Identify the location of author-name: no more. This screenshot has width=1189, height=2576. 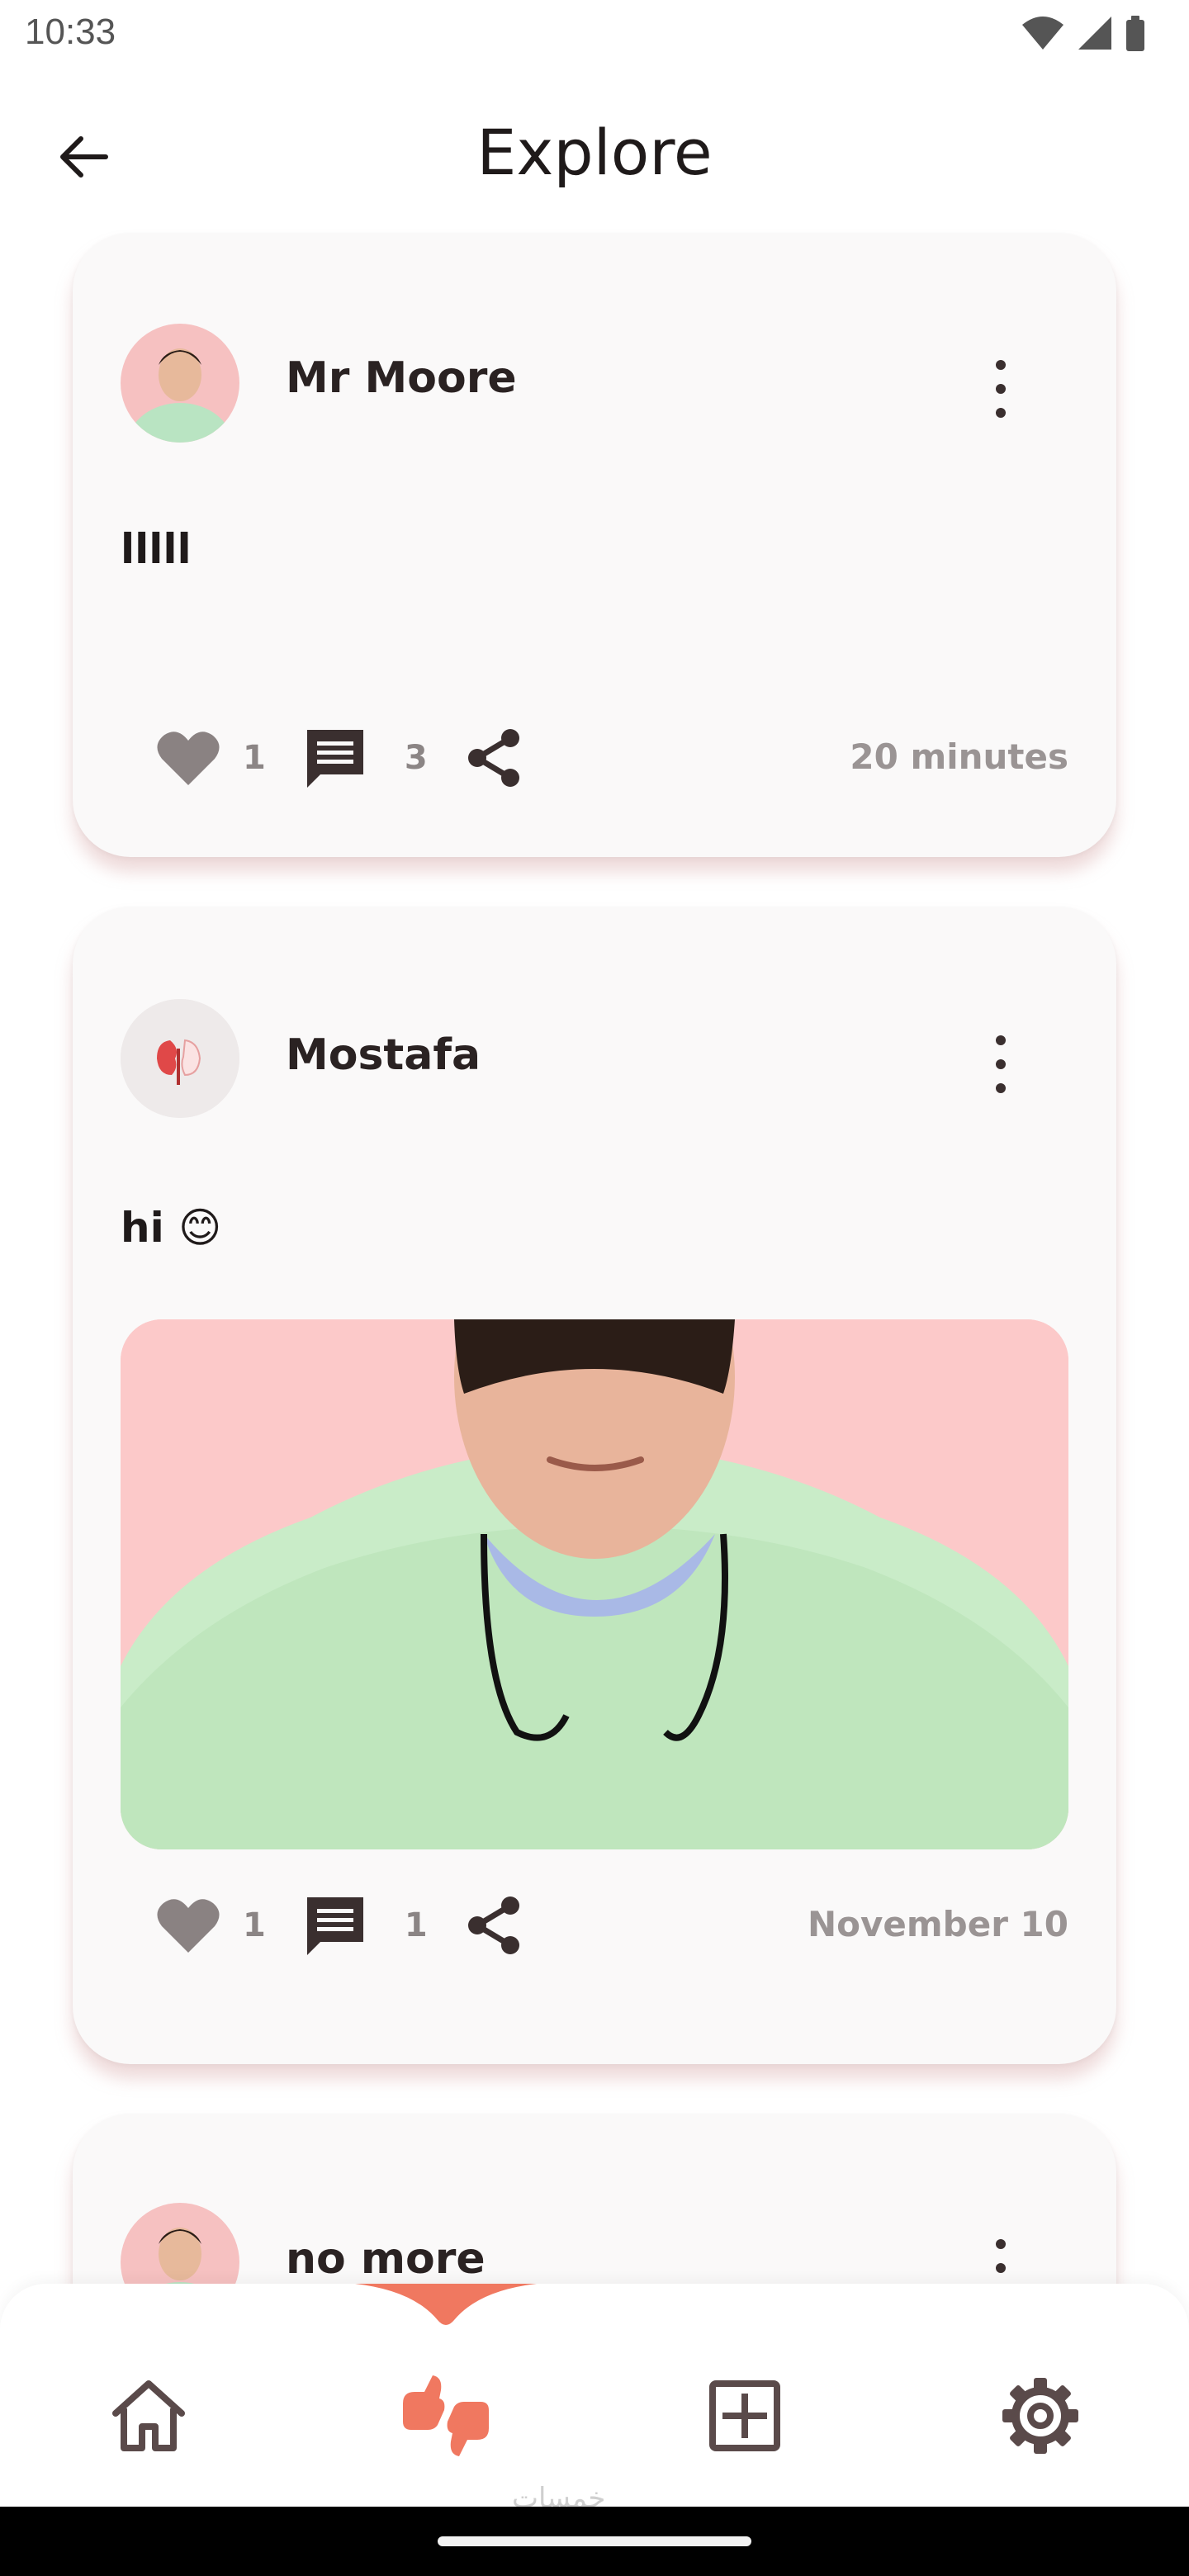
(386, 2259).